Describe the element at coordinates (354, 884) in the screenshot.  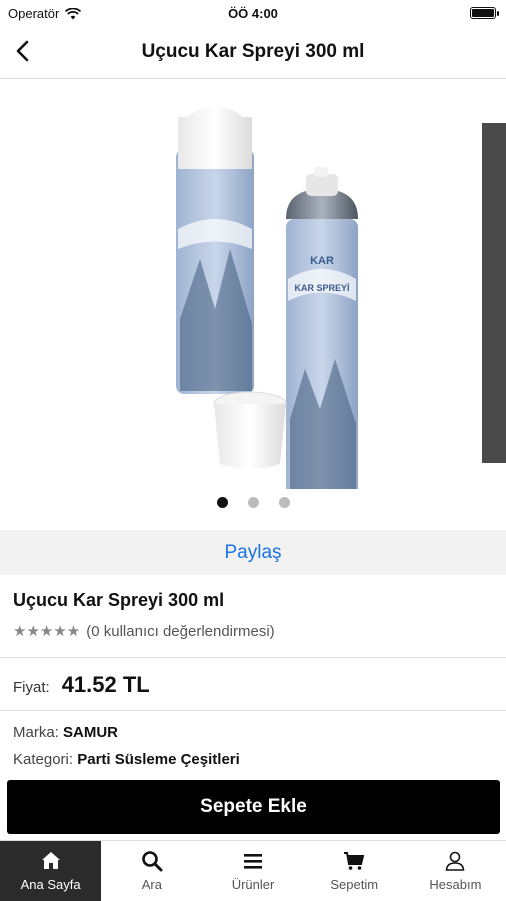
I see `tab-label: Sepetim` at that location.